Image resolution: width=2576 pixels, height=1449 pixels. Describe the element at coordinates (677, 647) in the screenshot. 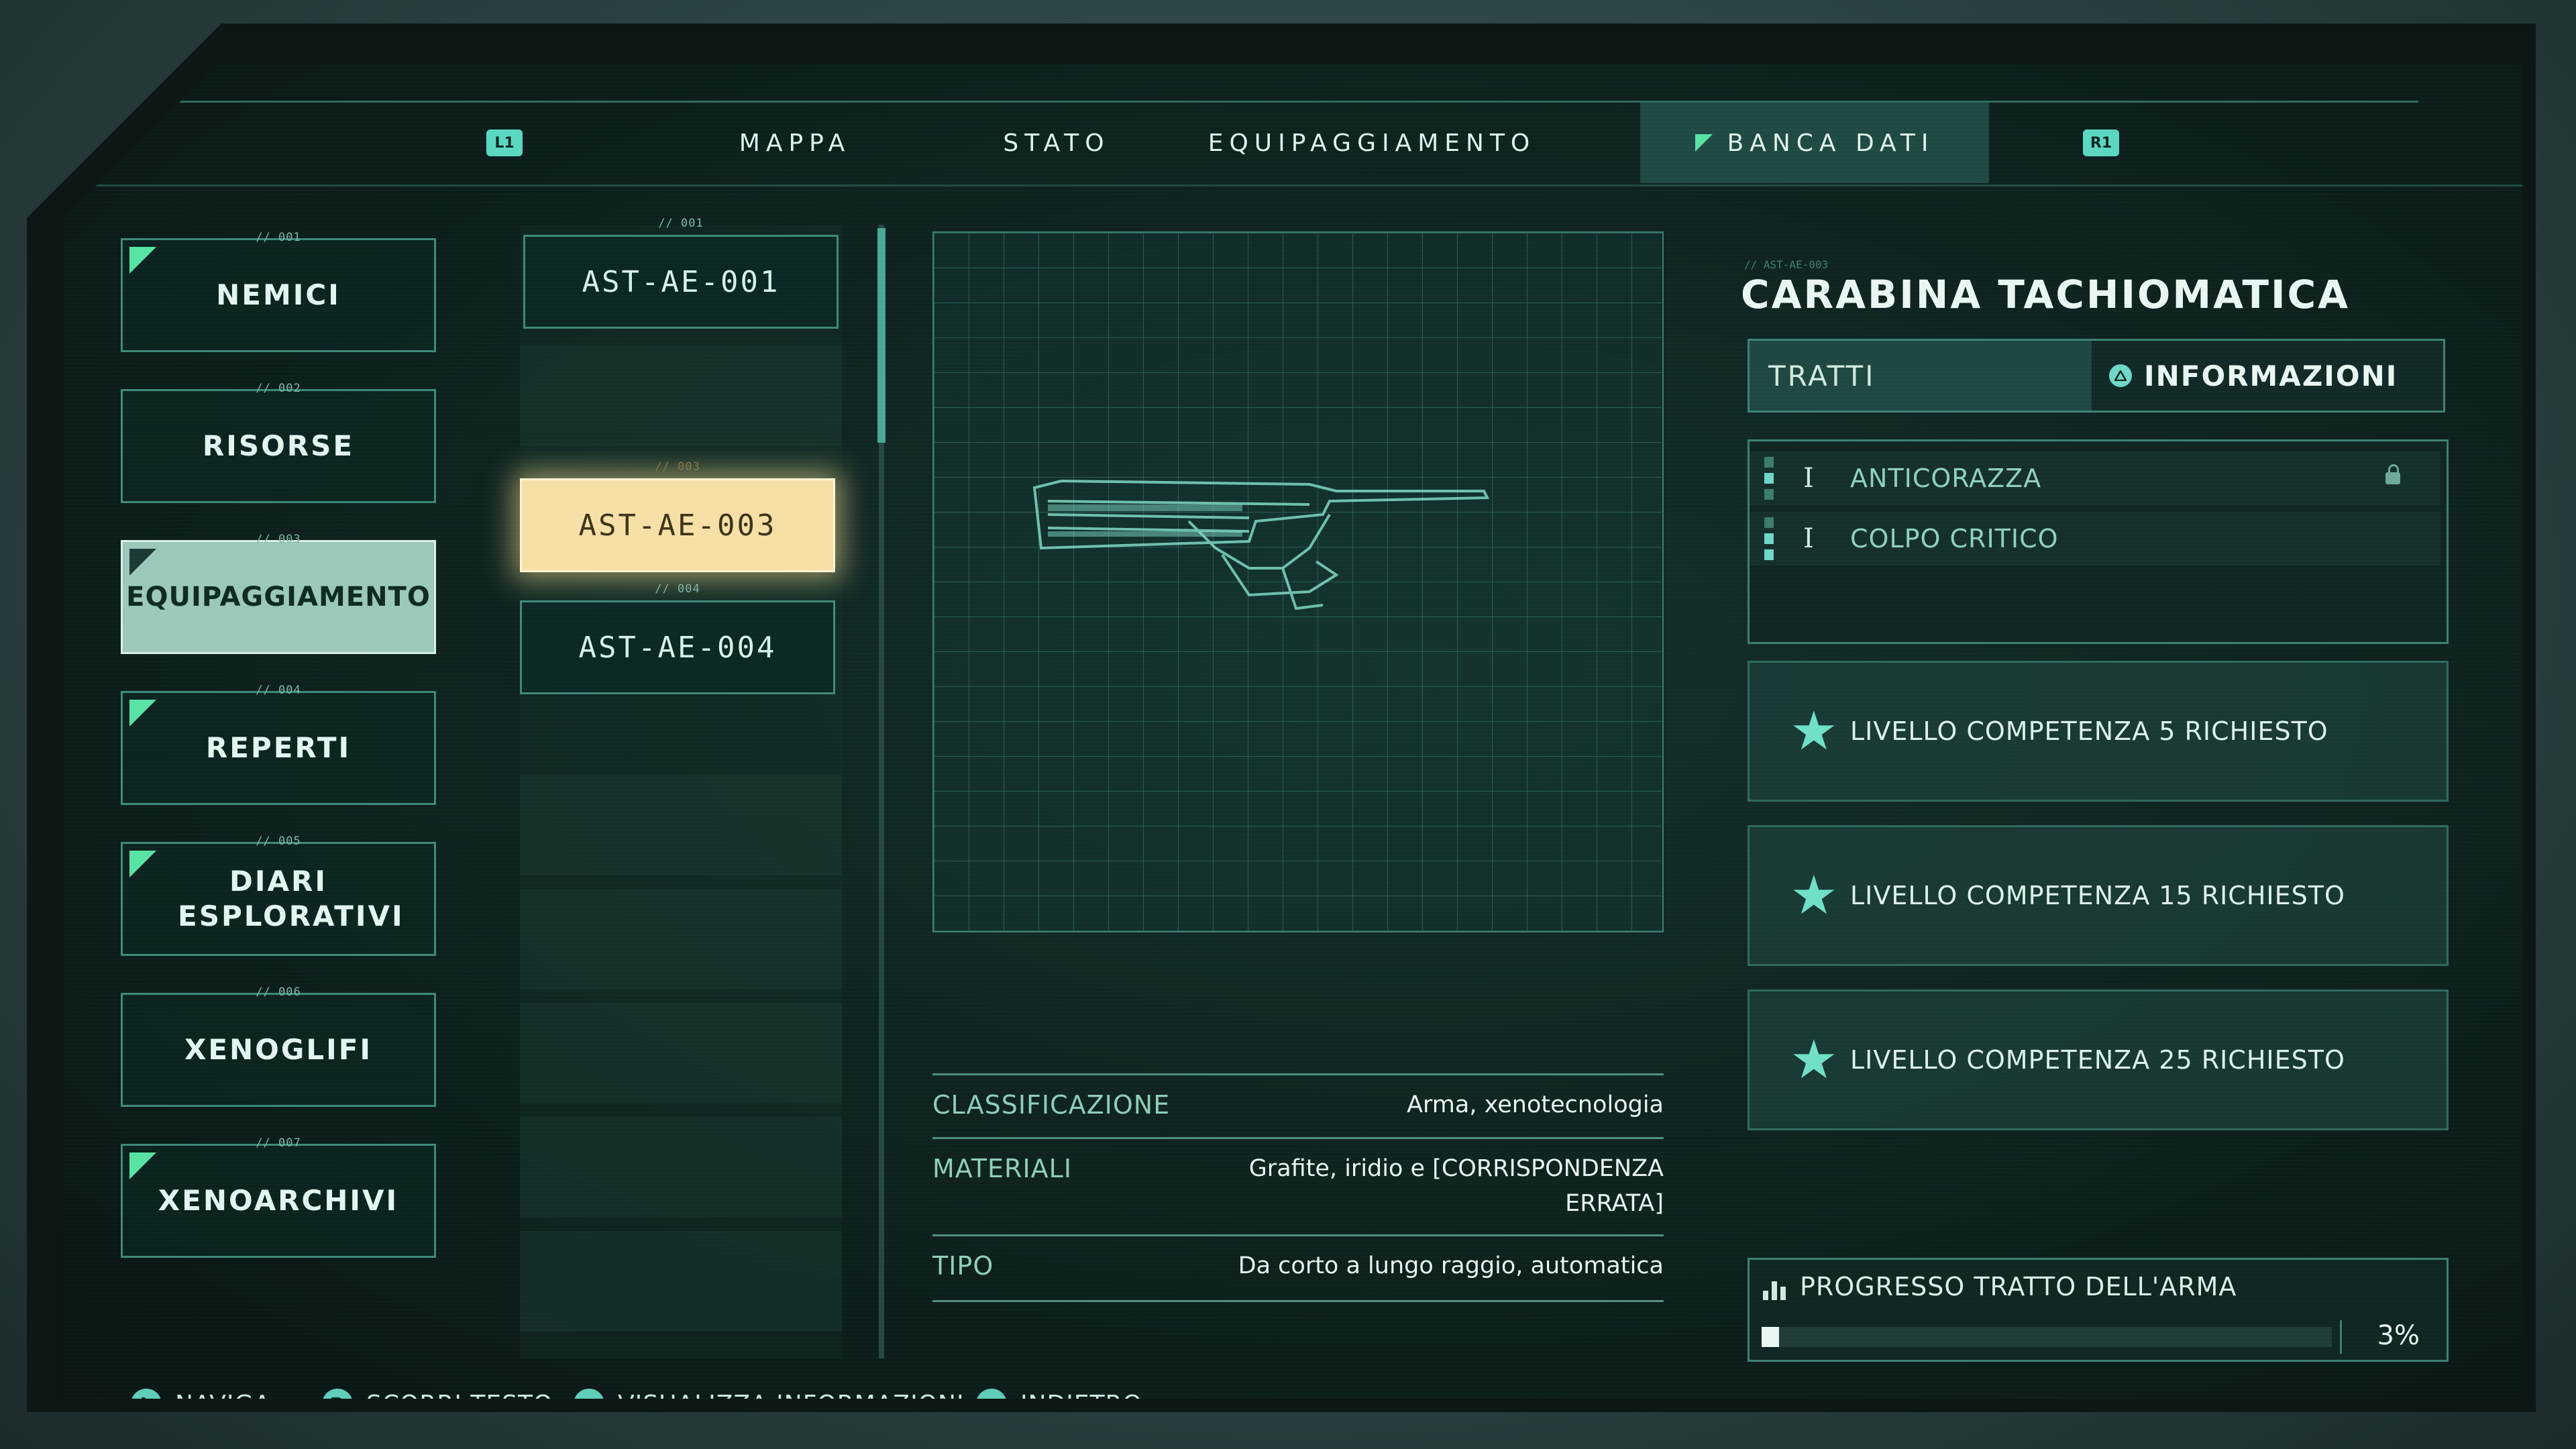

I see `item-label: AST-AE-004` at that location.